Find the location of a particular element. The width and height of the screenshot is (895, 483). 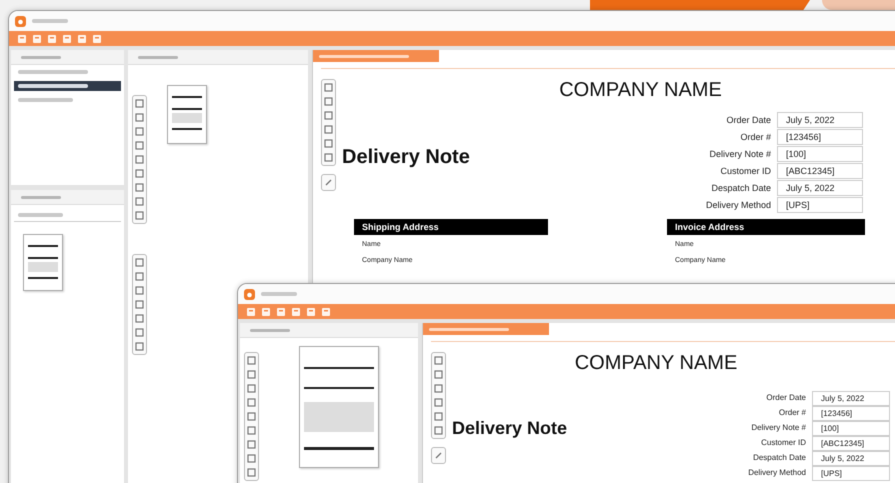

section-heading: Shipping Address is located at coordinates (451, 227).